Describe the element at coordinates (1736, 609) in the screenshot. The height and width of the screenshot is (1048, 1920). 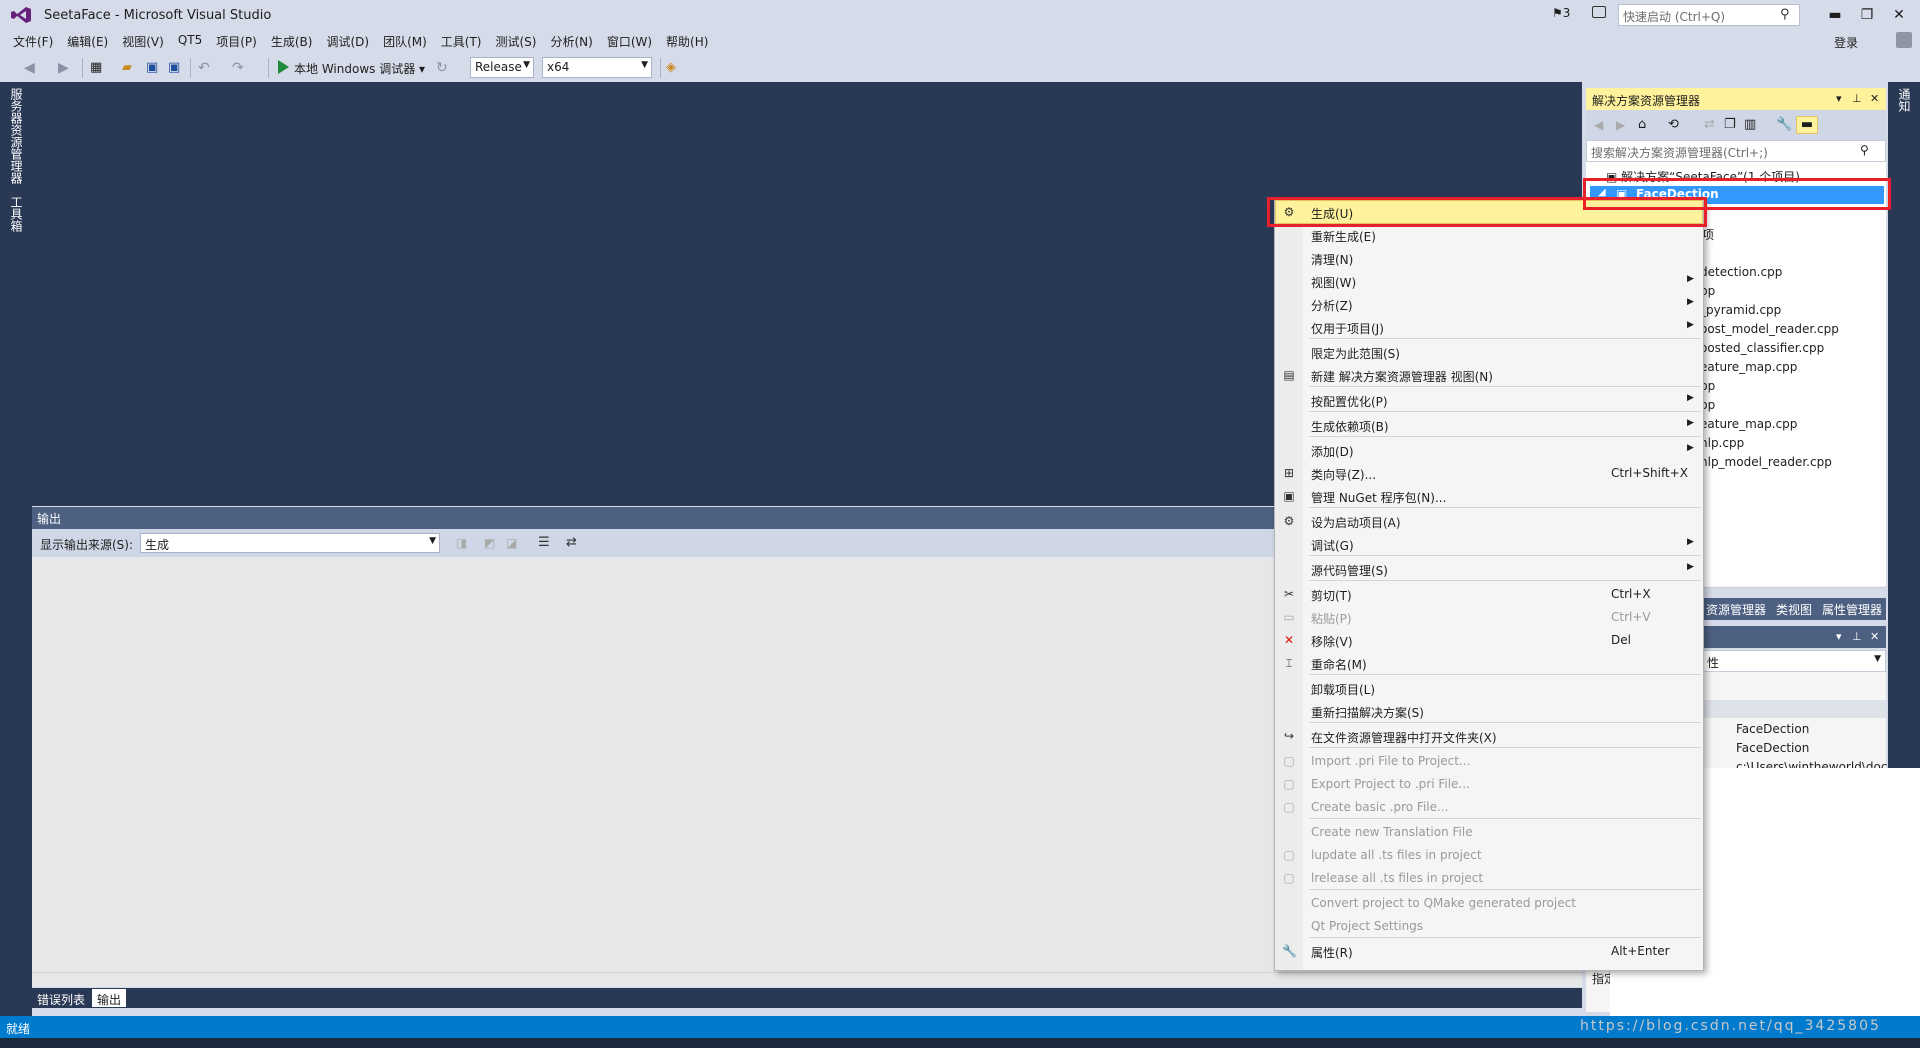
I see `tab-solution-explorer: 资源管理器` at that location.